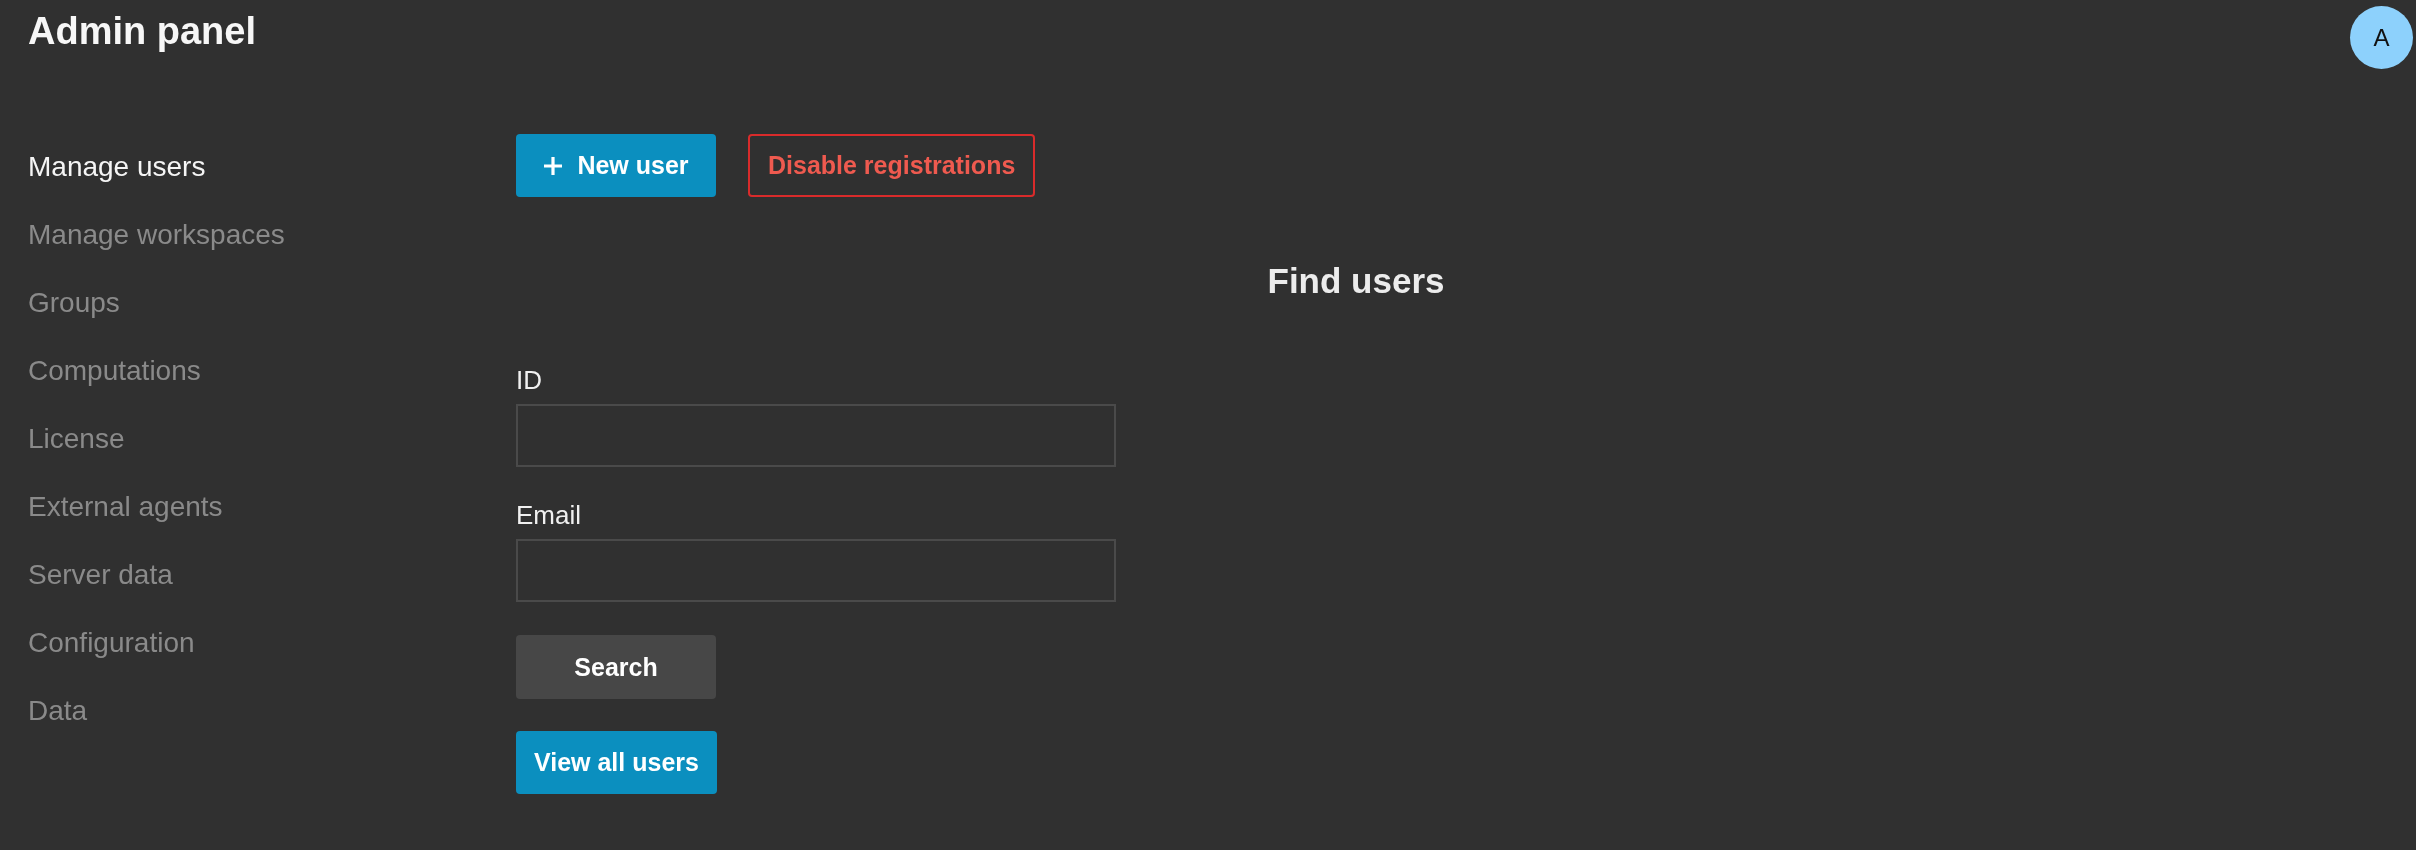 The image size is (2416, 850). I want to click on page-title: Admin panel, so click(142, 31).